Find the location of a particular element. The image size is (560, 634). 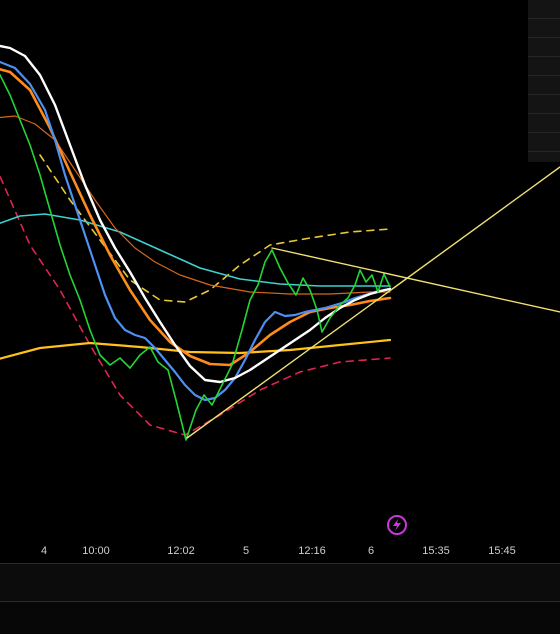

x-tick-label: 15:35 is located at coordinates (436, 551).